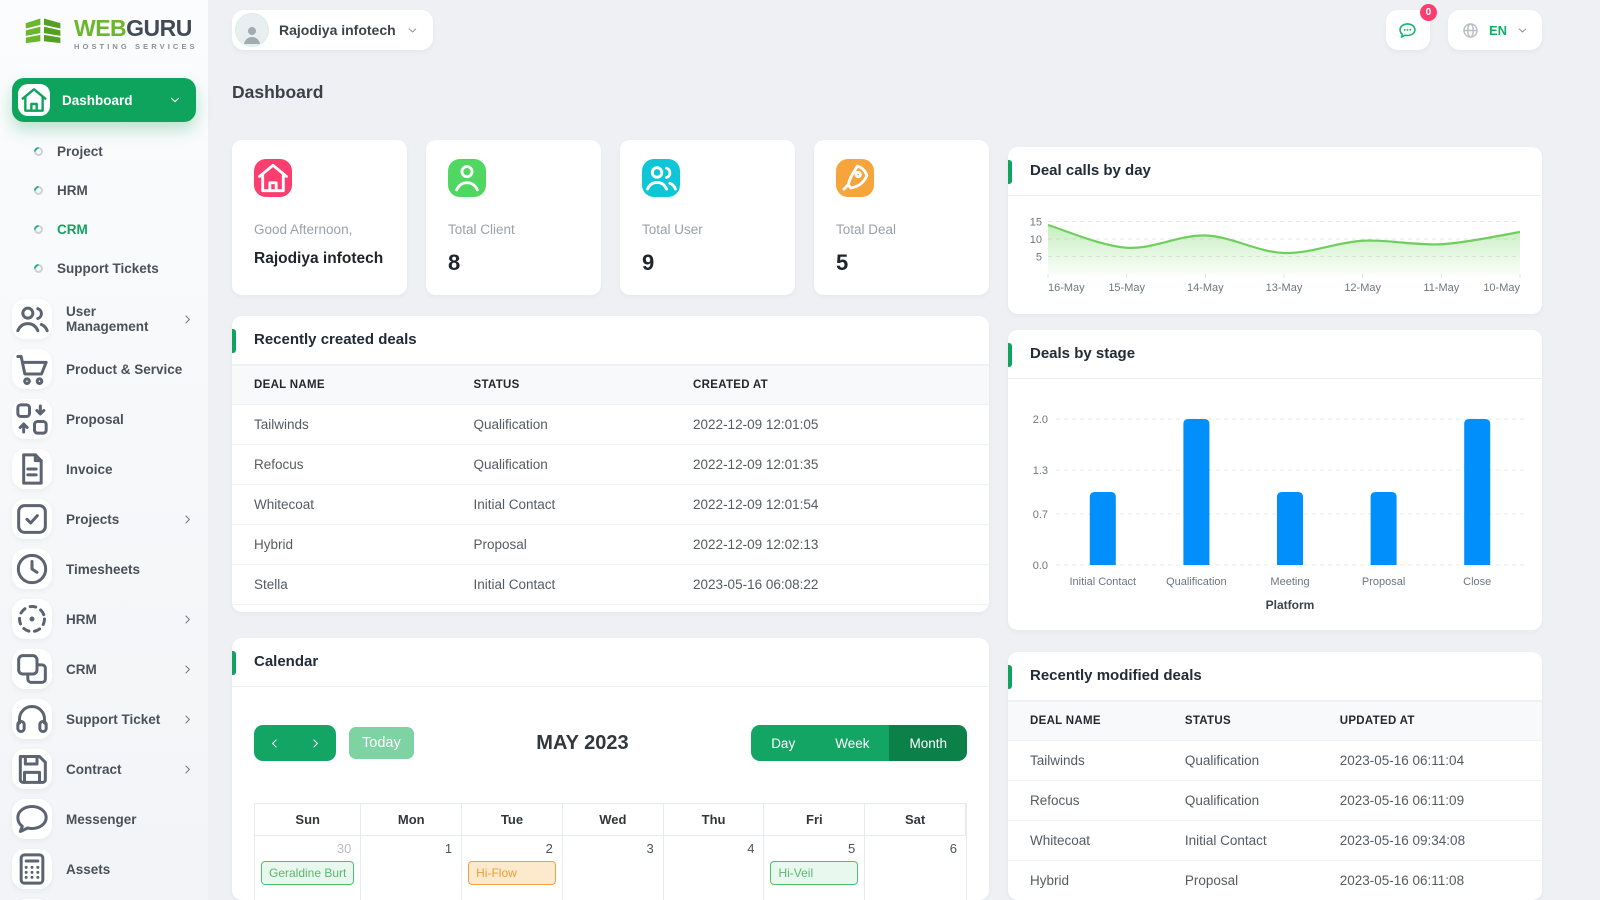 This screenshot has width=1600, height=900. Describe the element at coordinates (815, 820) in the screenshot. I see `weekday-header: Fri` at that location.